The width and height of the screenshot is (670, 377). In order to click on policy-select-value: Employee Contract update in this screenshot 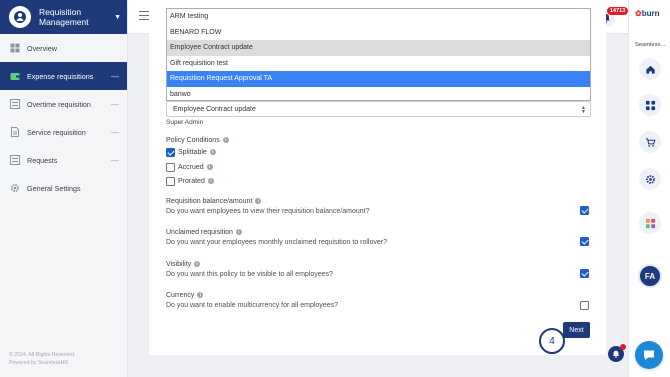, I will do `click(214, 109)`.